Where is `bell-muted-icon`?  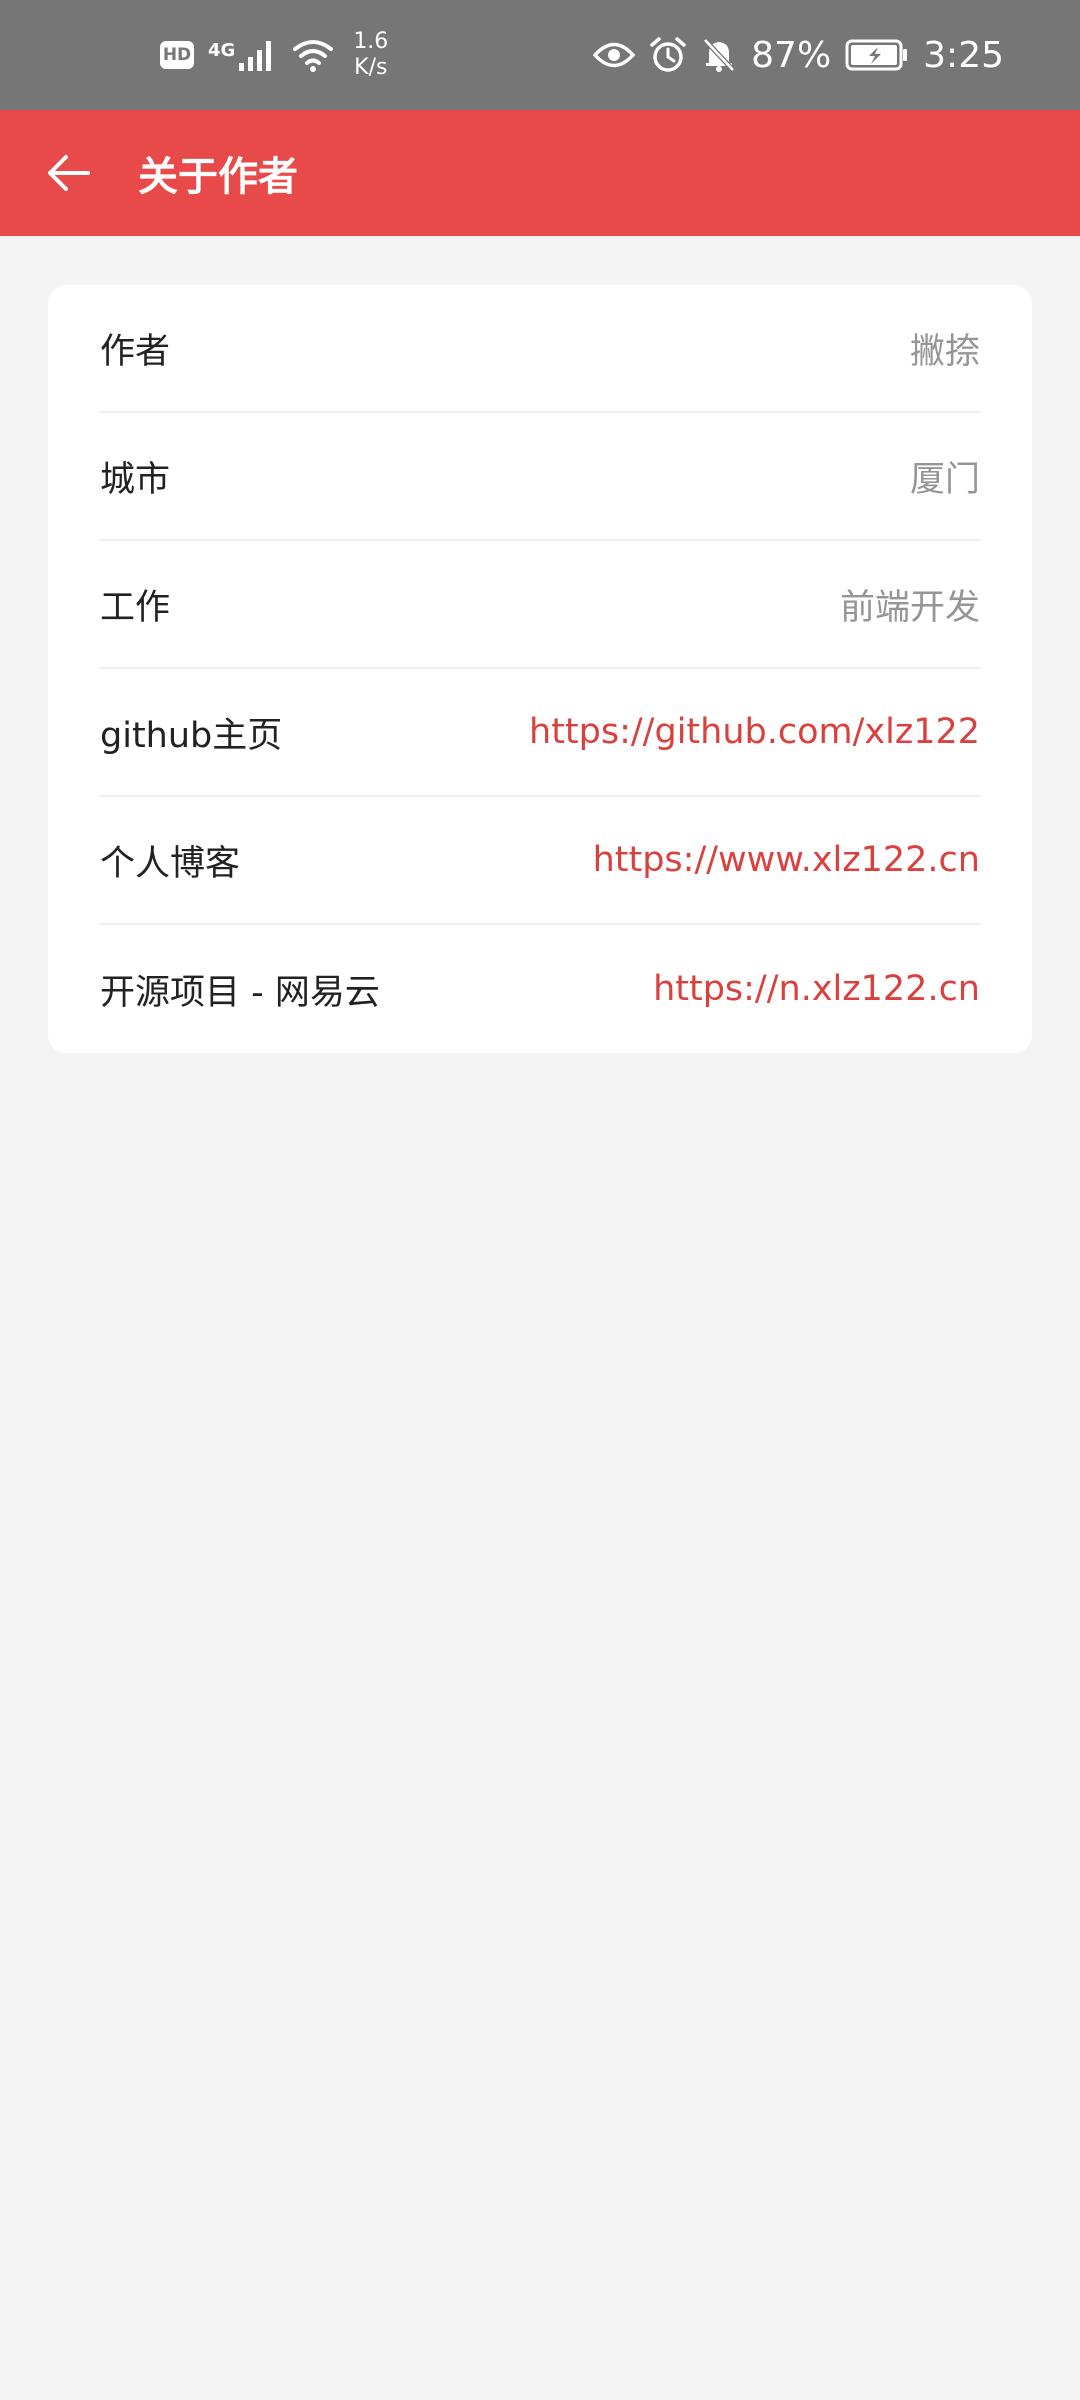 bell-muted-icon is located at coordinates (719, 55).